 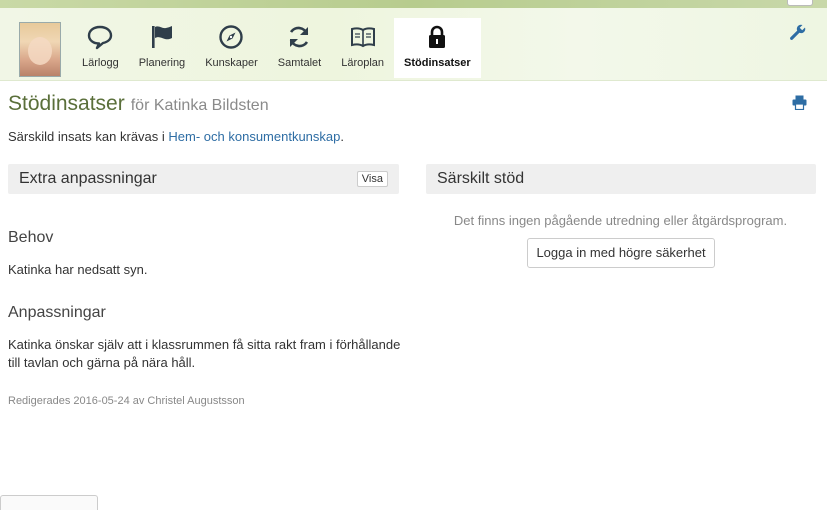 What do you see at coordinates (799, 103) in the screenshot?
I see `print-icon` at bounding box center [799, 103].